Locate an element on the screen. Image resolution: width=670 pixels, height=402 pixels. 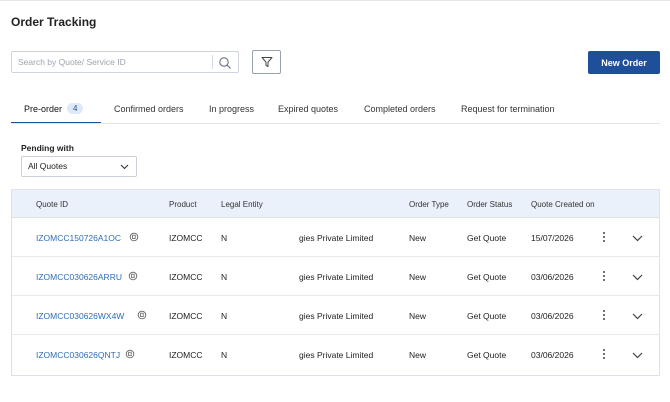
search-box is located at coordinates (125, 62).